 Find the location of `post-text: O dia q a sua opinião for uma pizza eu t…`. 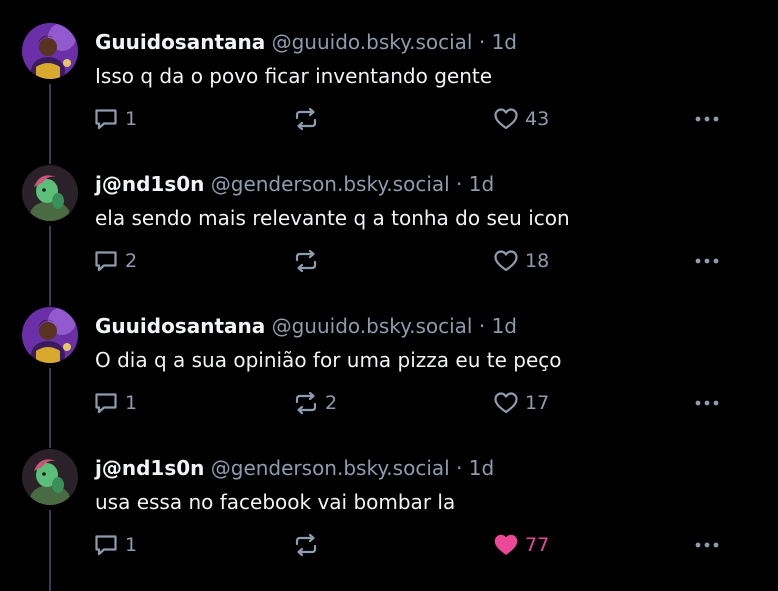

post-text: O dia q a sua opinião for uma pizza eu t… is located at coordinates (328, 360).